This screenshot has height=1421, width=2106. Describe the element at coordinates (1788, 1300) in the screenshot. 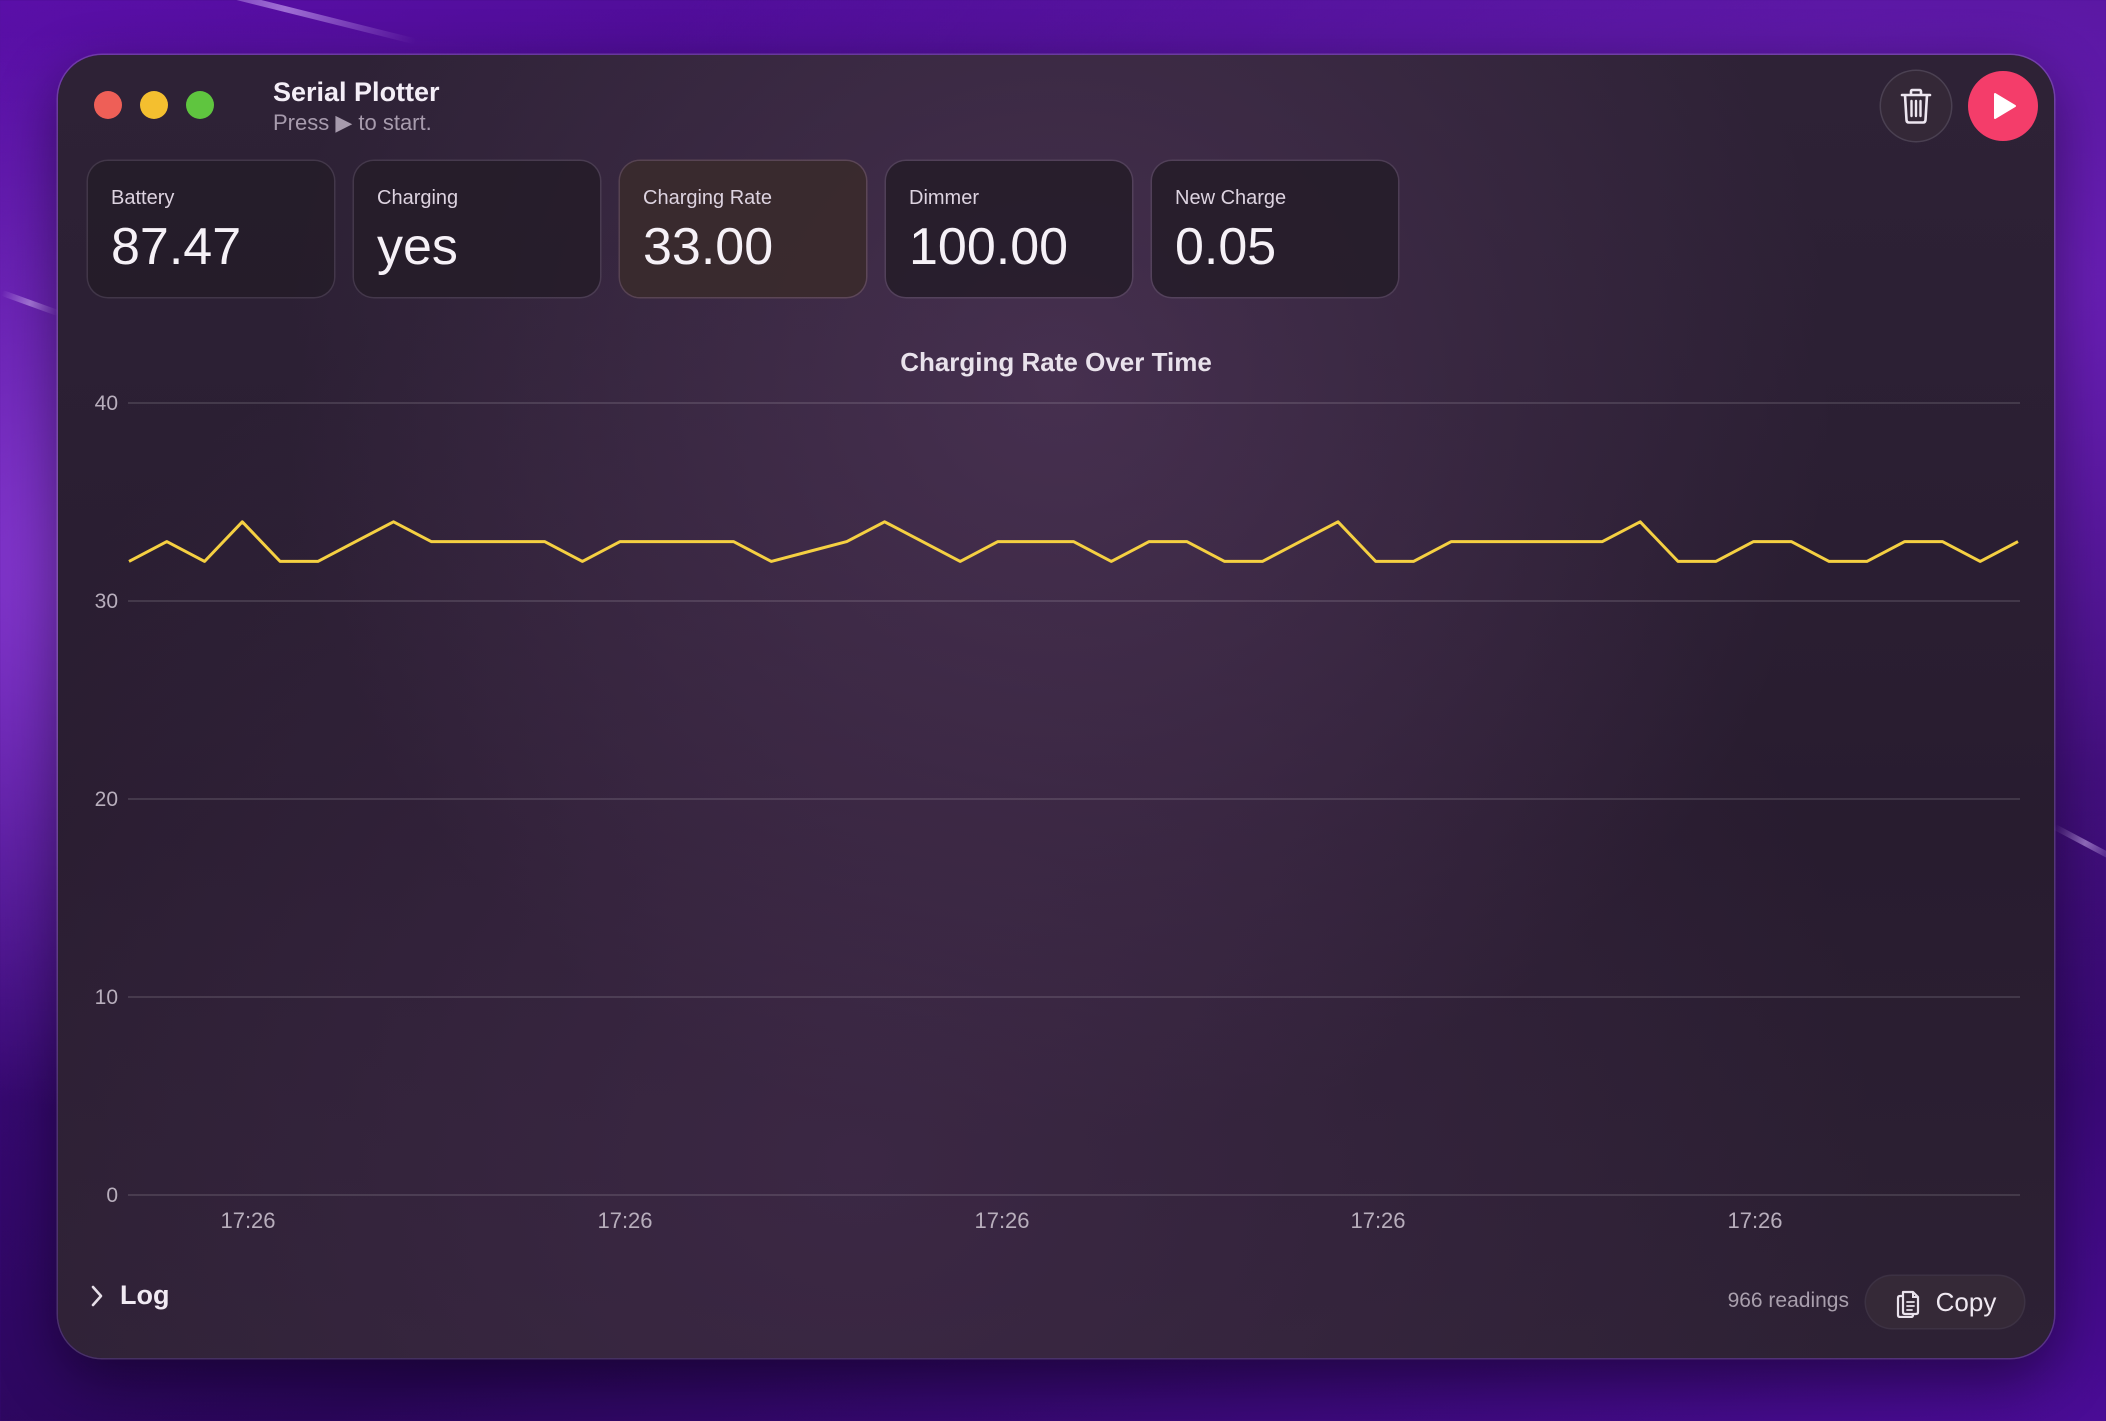

I see `readings-count: 966 readings` at that location.